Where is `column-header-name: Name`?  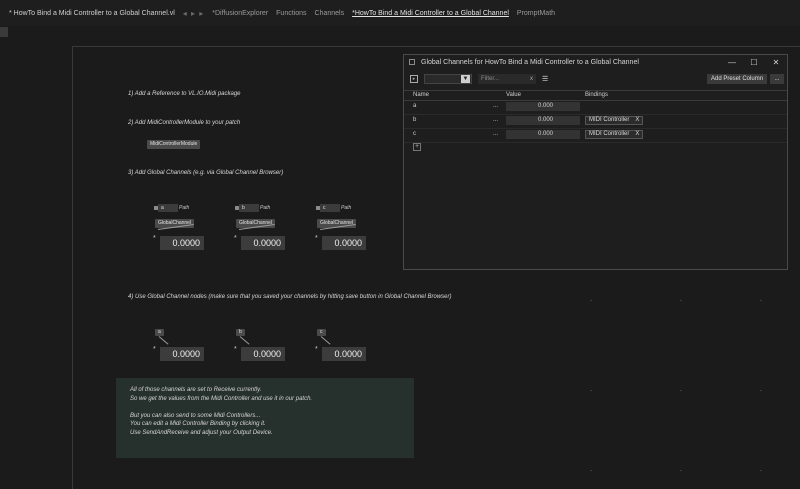 column-header-name: Name is located at coordinates (421, 95).